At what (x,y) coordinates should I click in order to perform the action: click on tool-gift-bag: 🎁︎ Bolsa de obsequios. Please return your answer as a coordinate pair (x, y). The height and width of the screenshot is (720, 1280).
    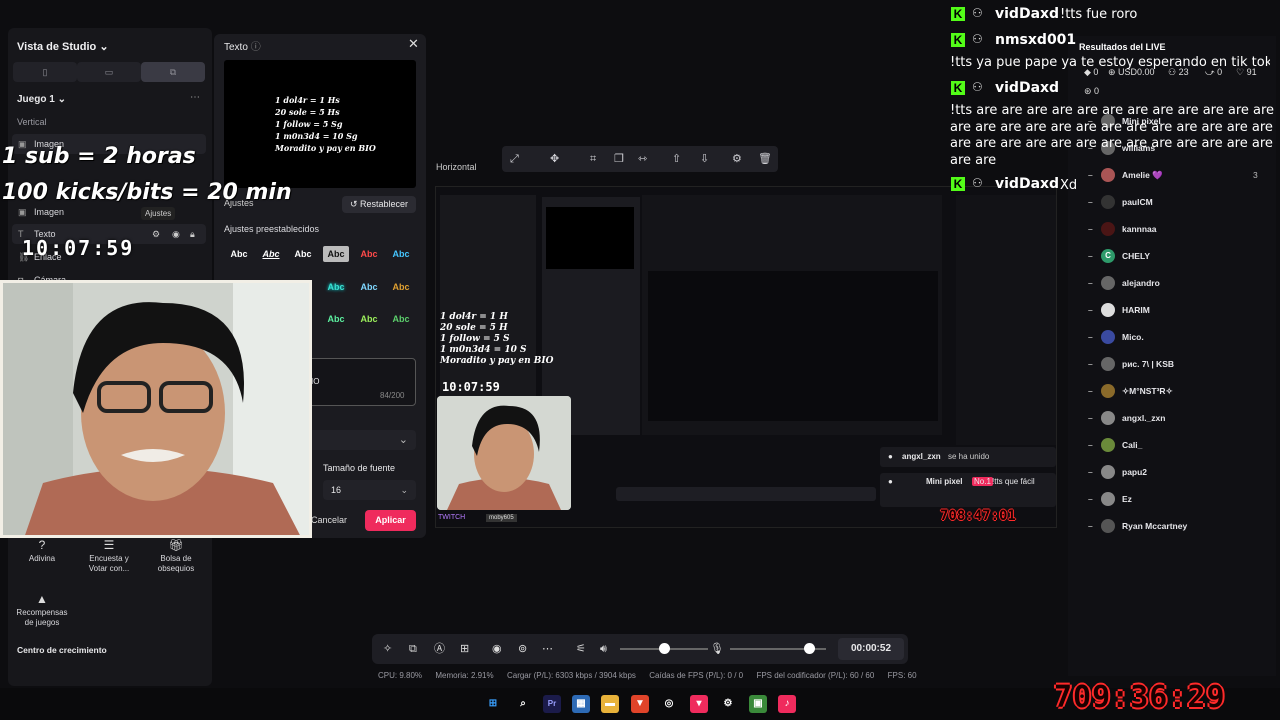
    Looking at the image, I should click on (176, 556).